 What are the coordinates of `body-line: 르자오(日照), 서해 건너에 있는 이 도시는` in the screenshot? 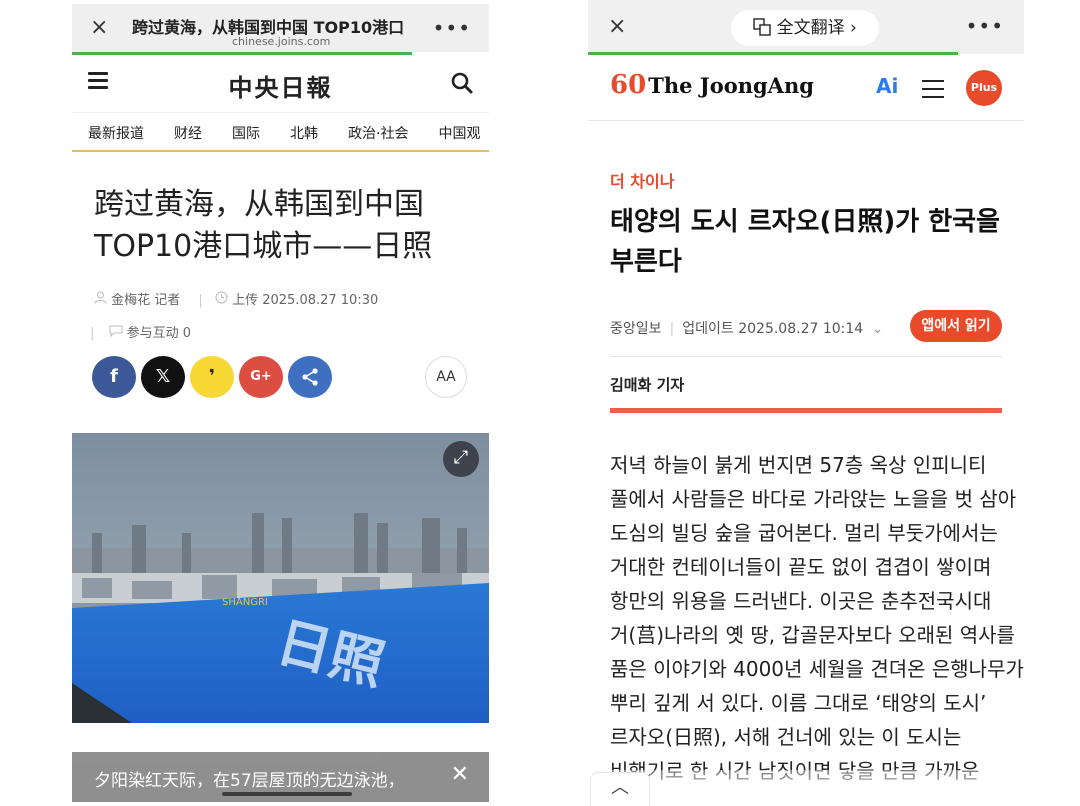 It's located at (786, 737).